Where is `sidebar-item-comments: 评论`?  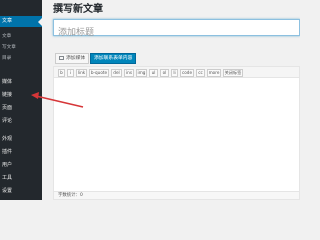
sidebar-item-comments: 评论 is located at coordinates (21, 121).